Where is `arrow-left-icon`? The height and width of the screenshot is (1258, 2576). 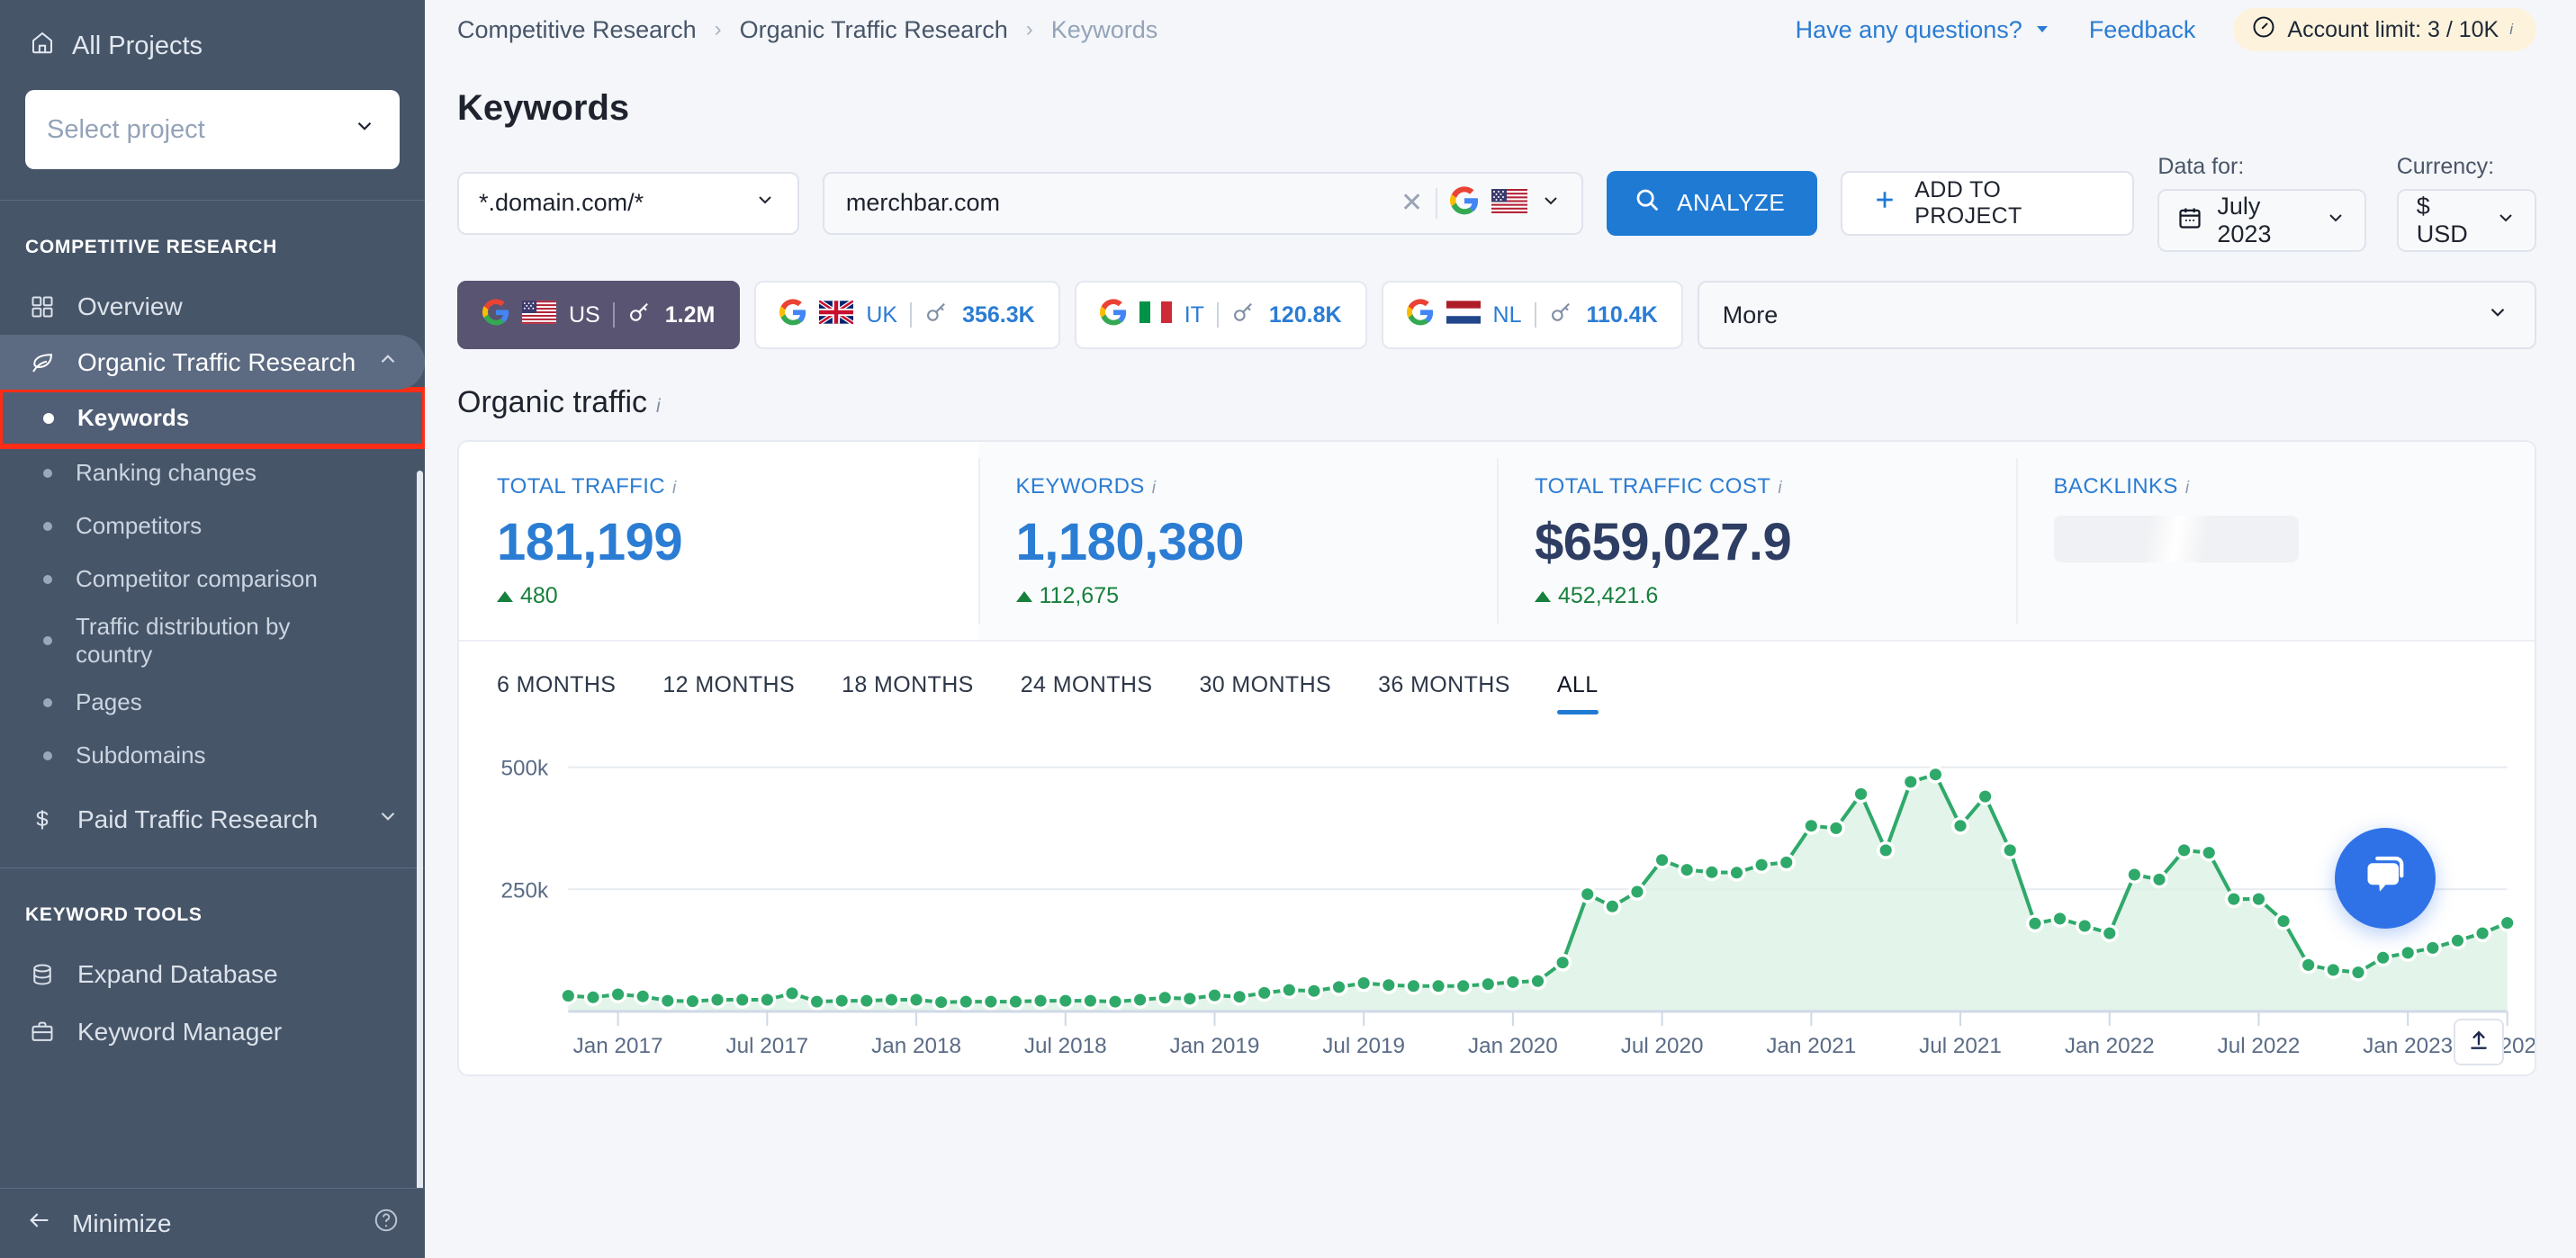 arrow-left-icon is located at coordinates (39, 1224).